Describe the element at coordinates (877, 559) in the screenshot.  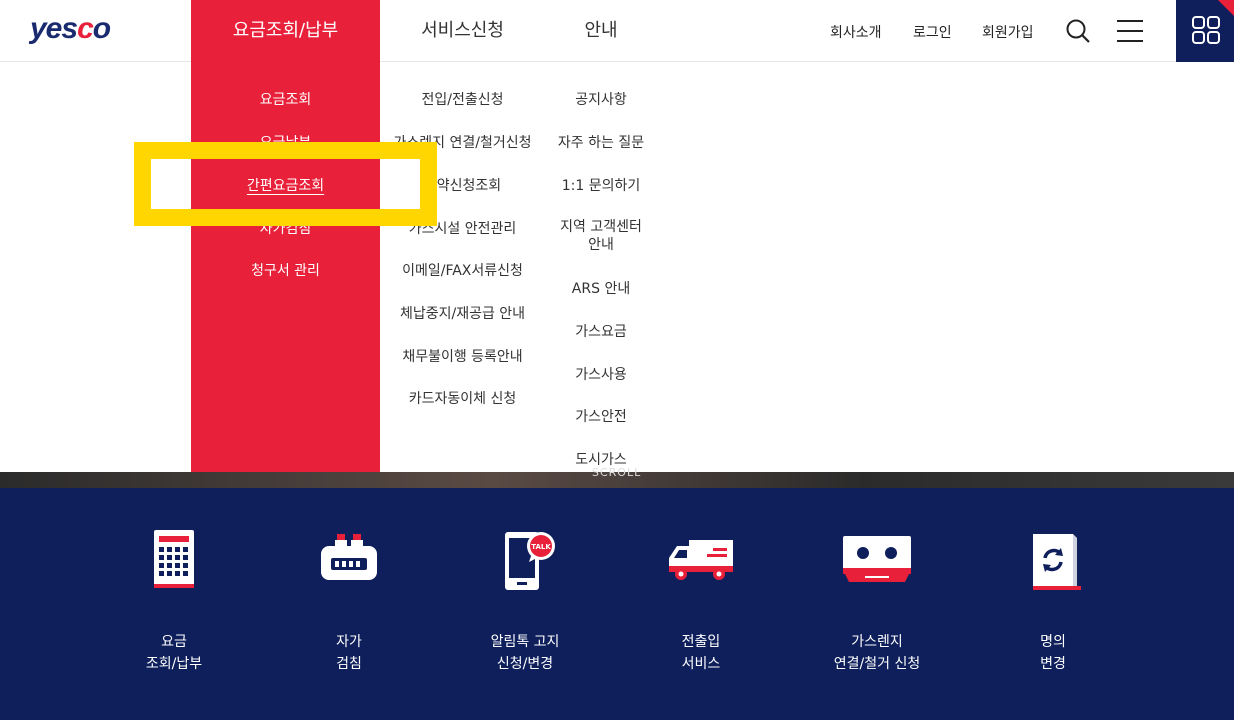
I see `gas-range-icon` at that location.